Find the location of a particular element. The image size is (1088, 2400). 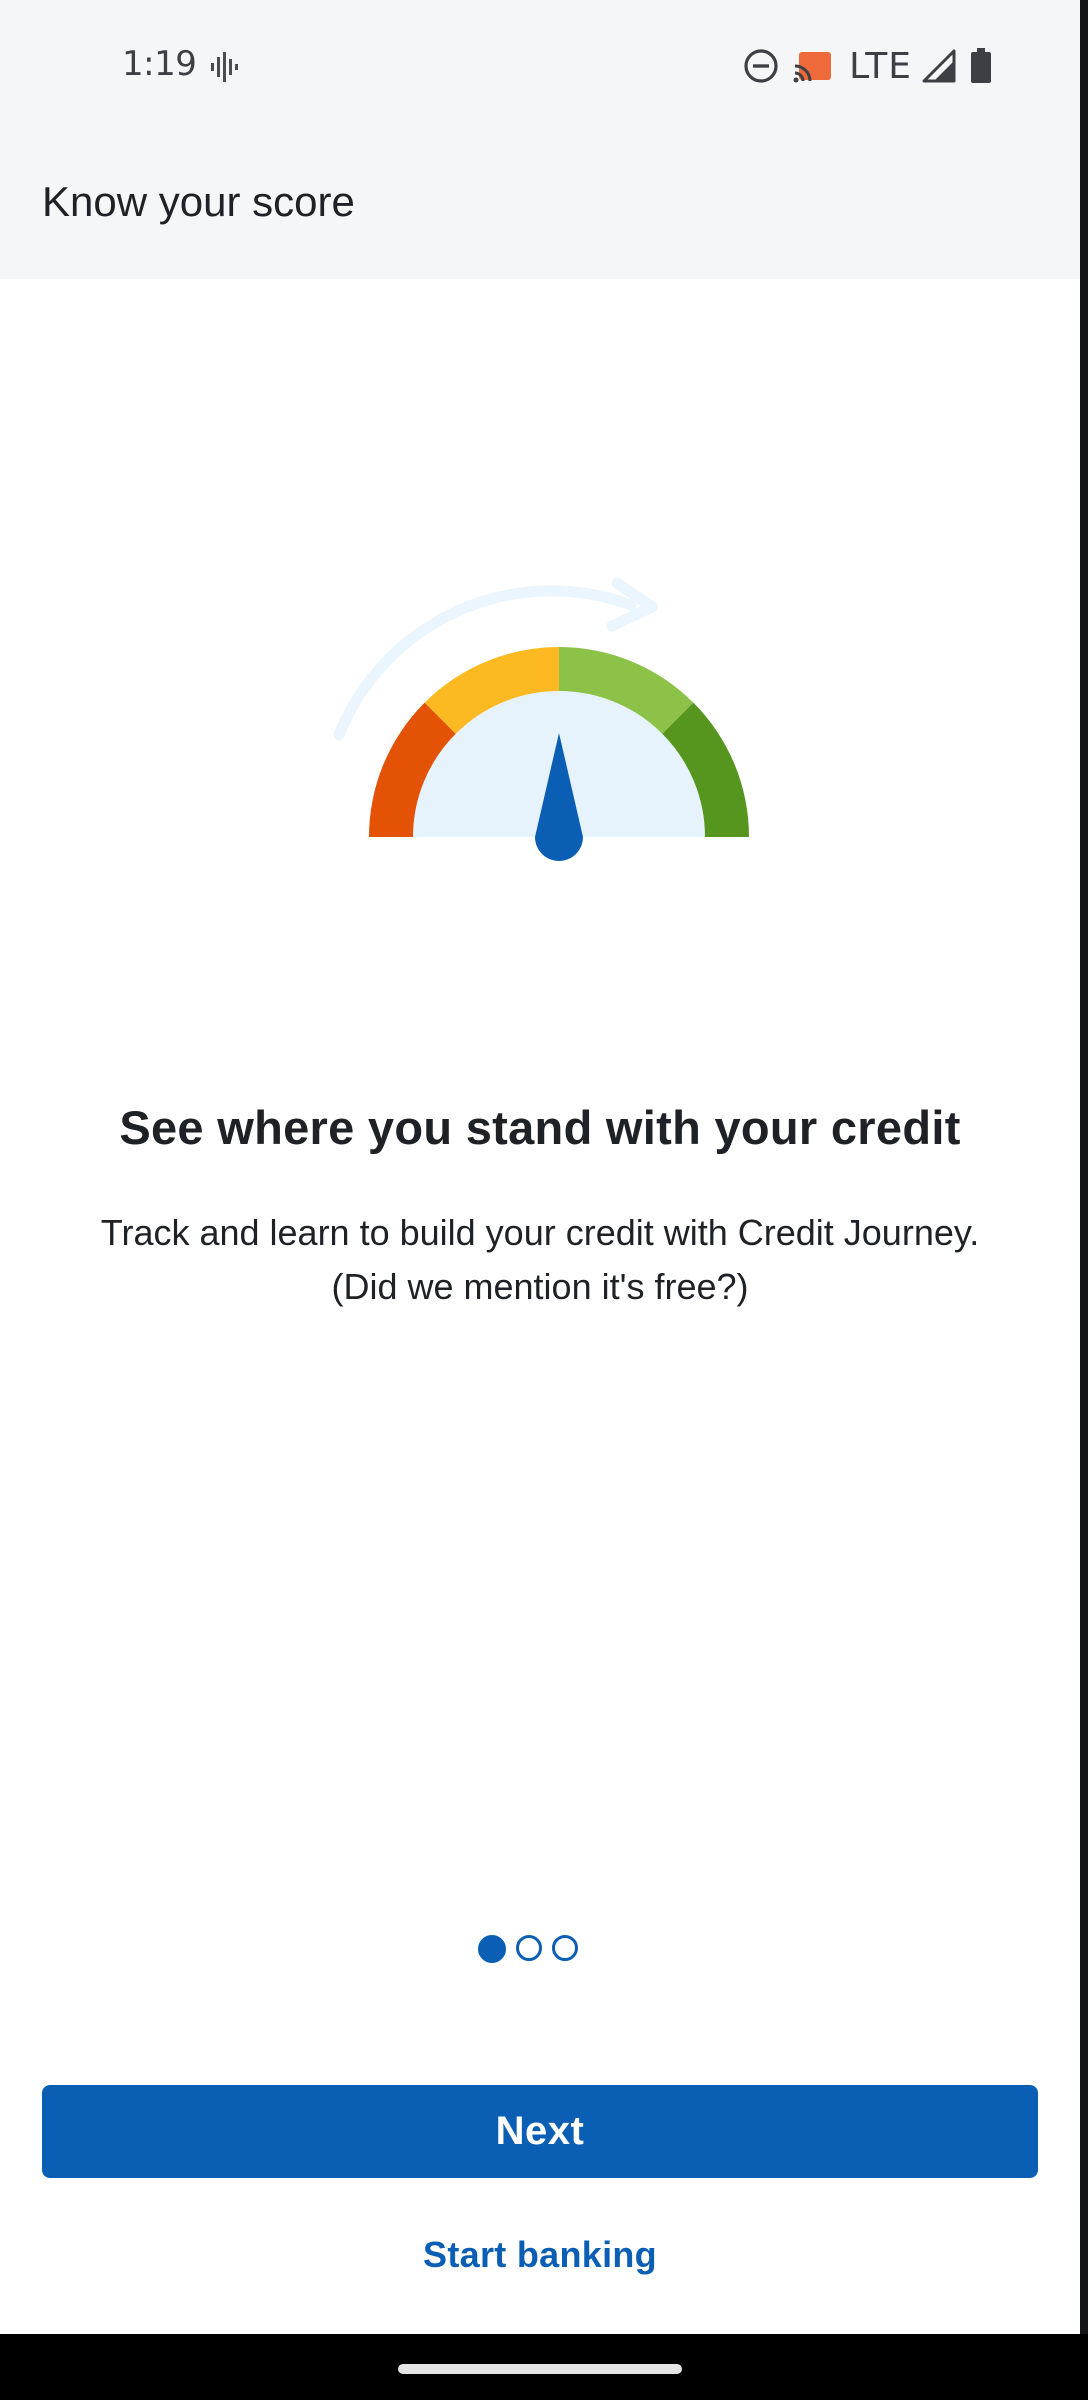

cast-icon is located at coordinates (812, 67).